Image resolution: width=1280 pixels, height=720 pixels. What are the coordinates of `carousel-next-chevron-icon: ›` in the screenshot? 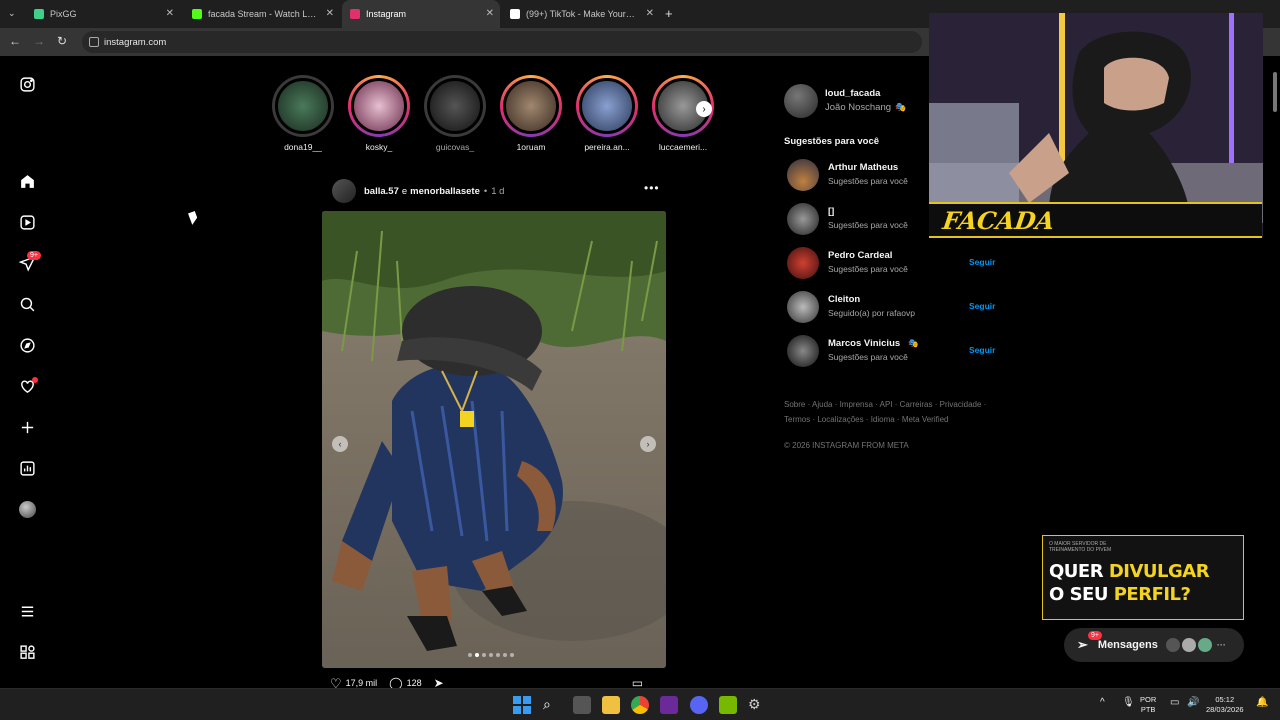 It's located at (648, 444).